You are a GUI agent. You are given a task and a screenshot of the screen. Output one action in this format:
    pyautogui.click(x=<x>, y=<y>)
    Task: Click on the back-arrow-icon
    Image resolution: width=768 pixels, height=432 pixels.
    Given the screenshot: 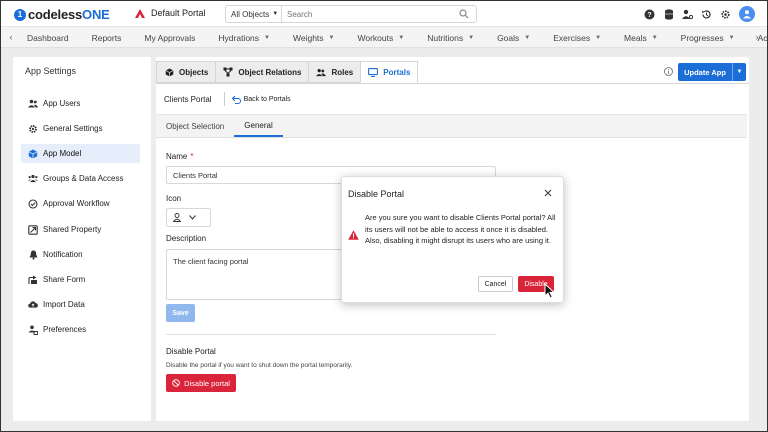 What is the action you would take?
    pyautogui.click(x=236, y=99)
    